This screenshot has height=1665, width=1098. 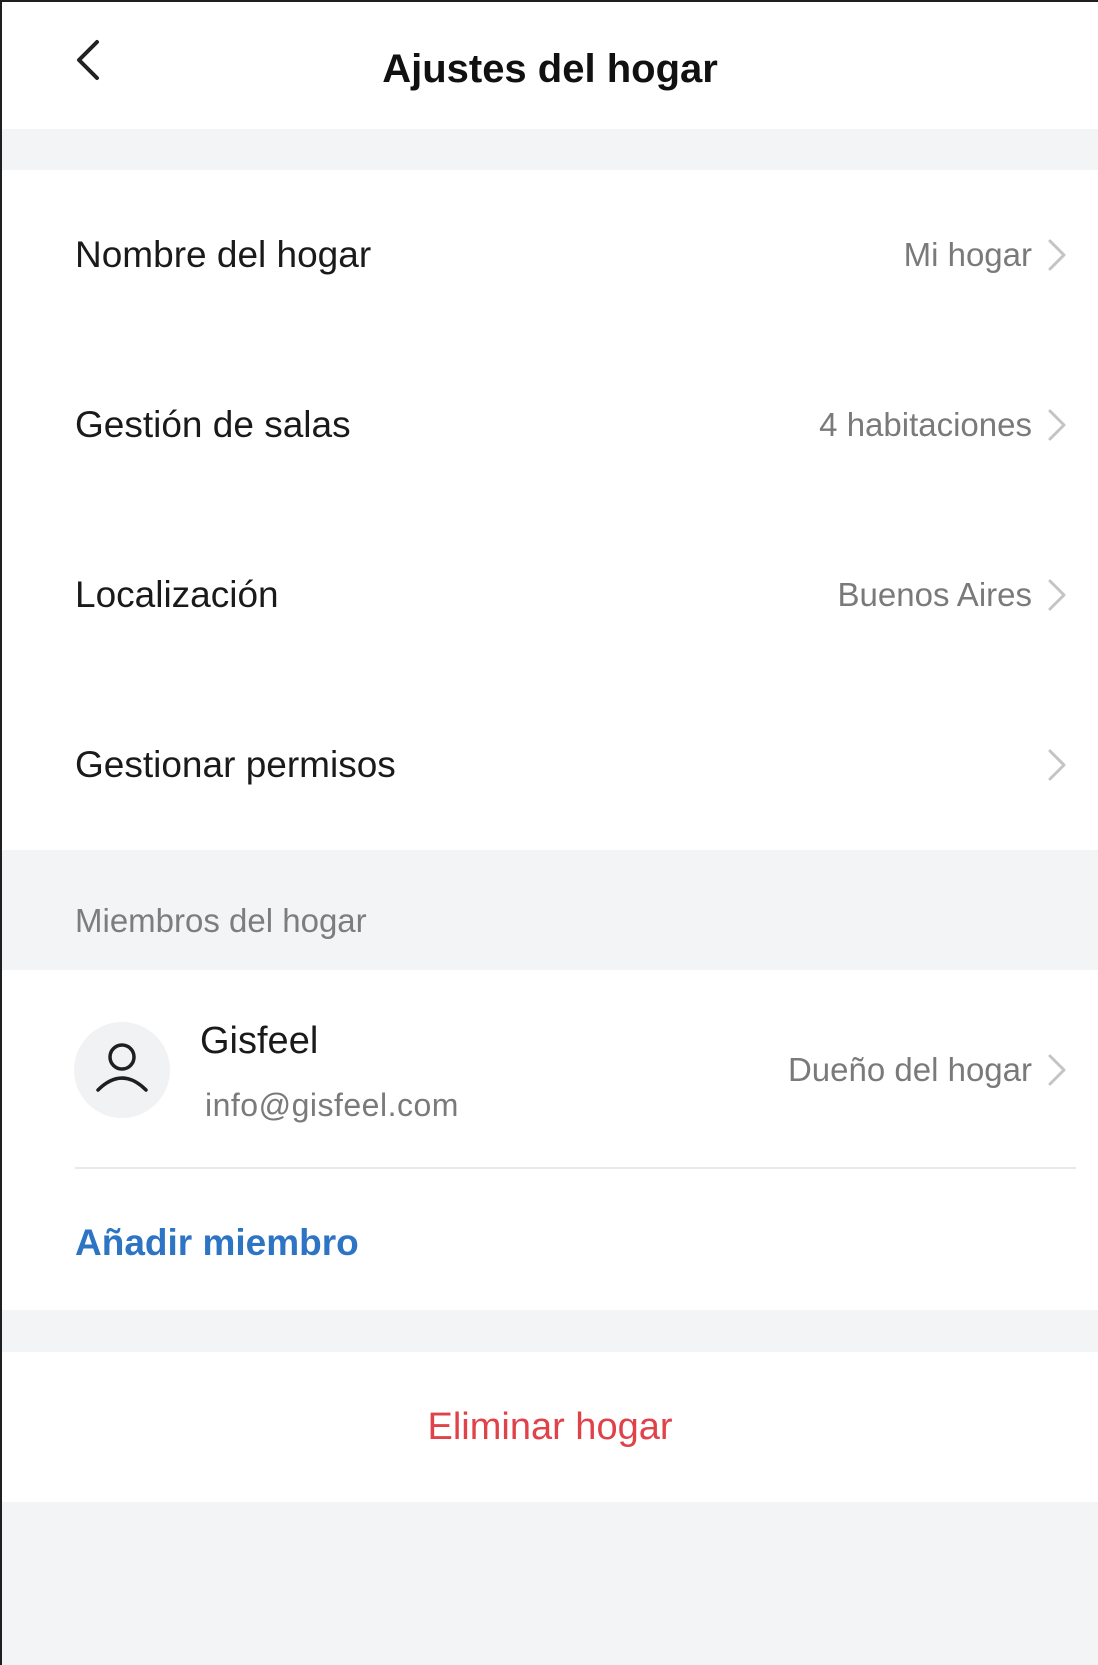 I want to click on settings-row-value: Mi hogar, so click(x=967, y=254).